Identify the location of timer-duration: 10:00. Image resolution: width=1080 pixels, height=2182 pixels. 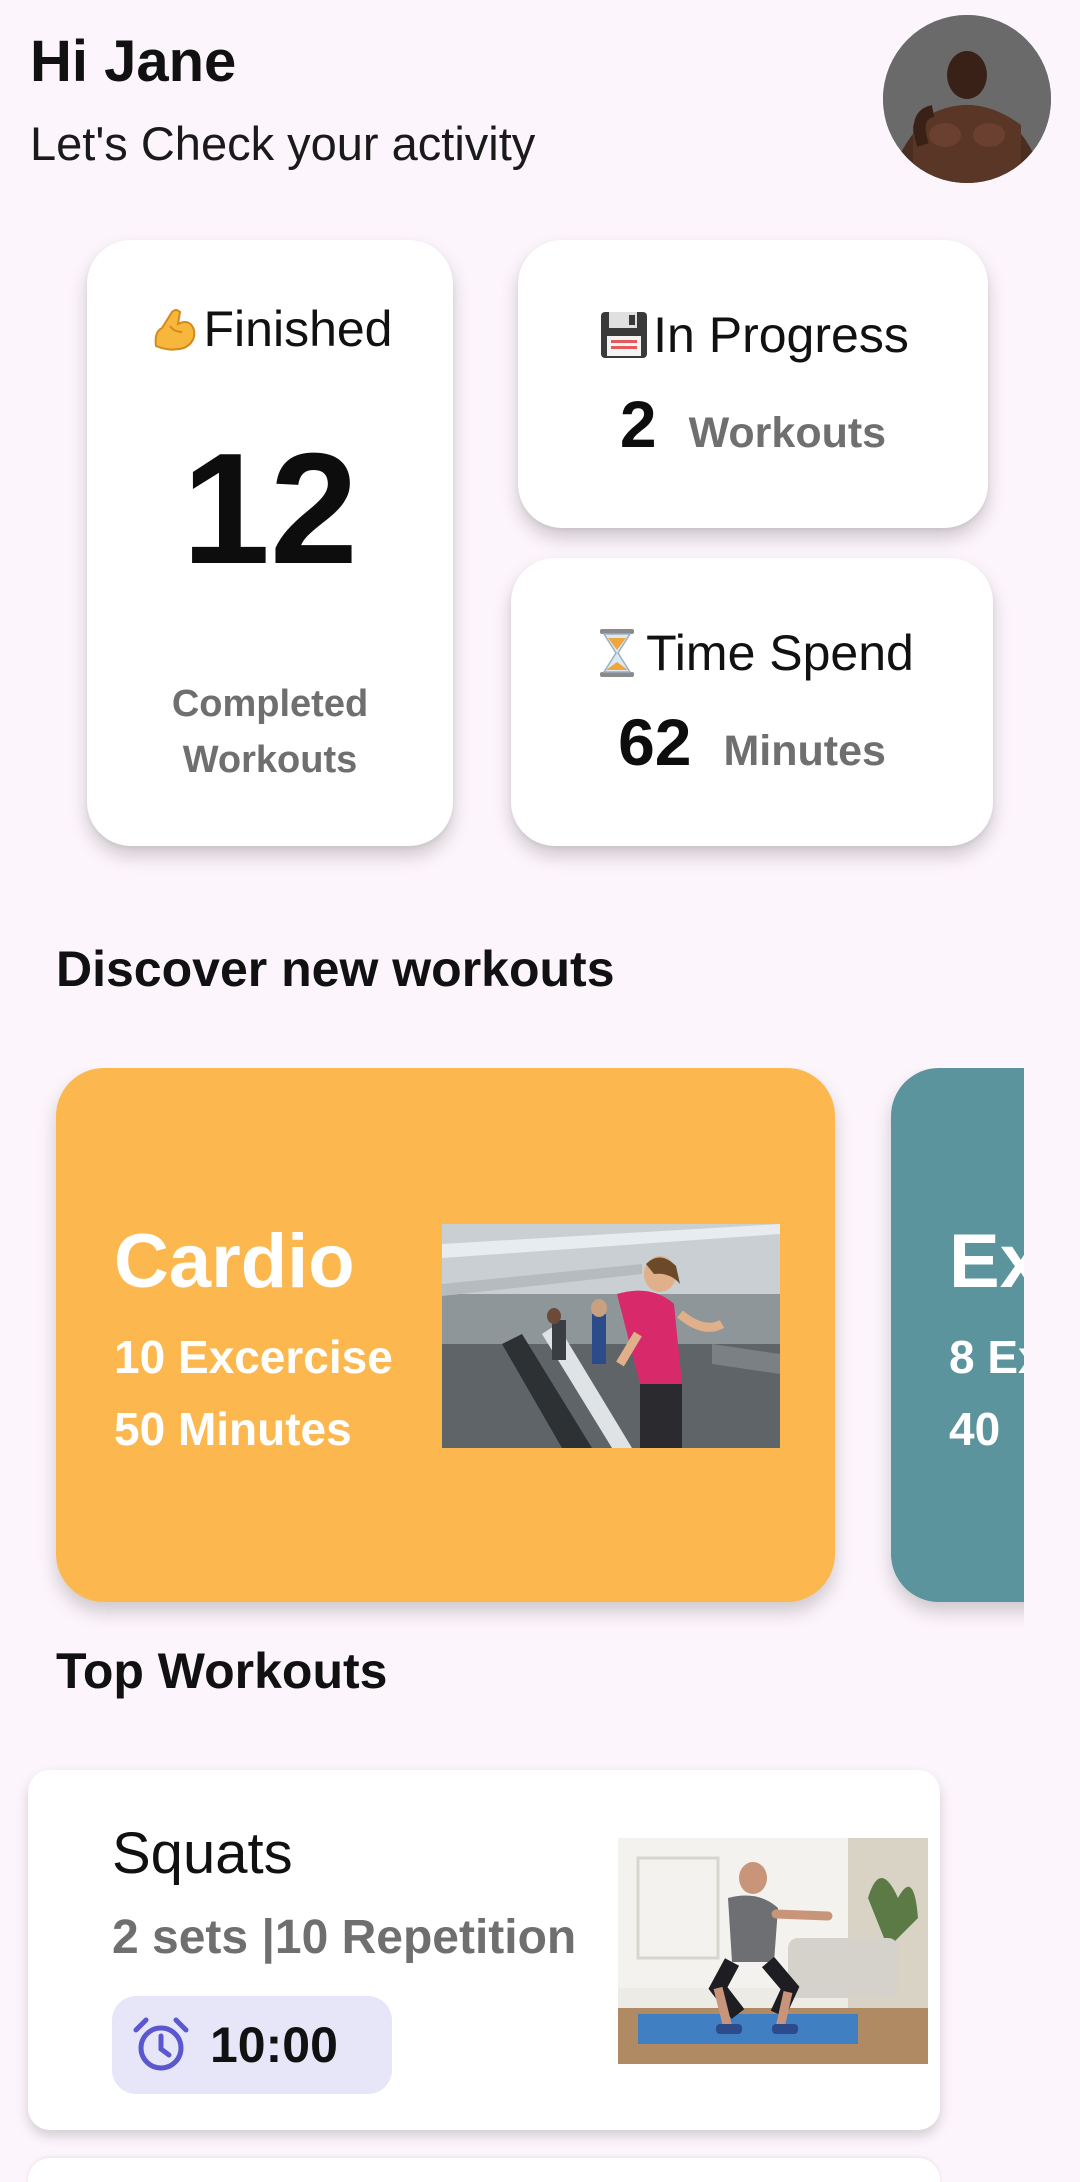
(274, 2045).